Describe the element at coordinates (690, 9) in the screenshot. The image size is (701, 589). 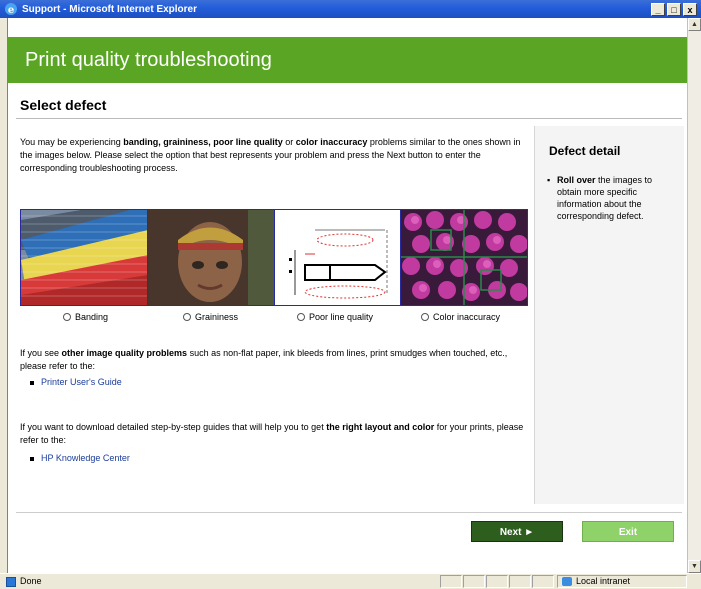
I see `close-button: x` at that location.